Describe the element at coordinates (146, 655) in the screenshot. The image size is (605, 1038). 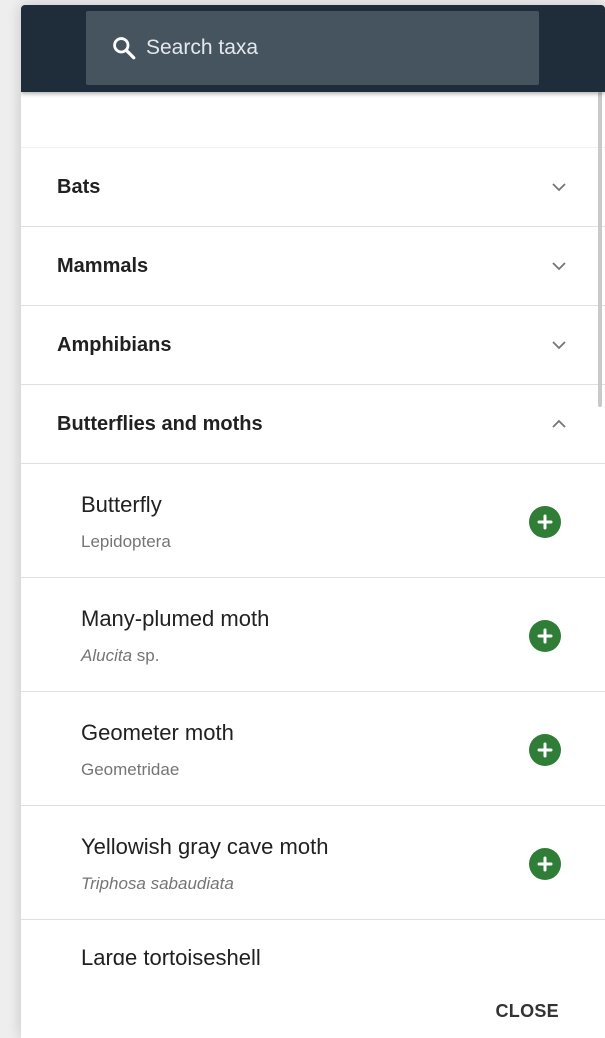
I see `taxon-rank-suffix: sp.` at that location.